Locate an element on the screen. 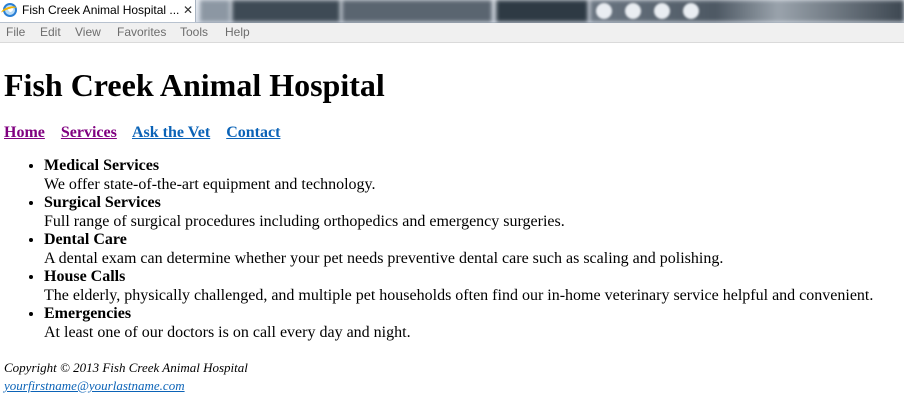 The height and width of the screenshot is (407, 904). email-link: yourfirstname@yourlastname.com is located at coordinates (94, 385).